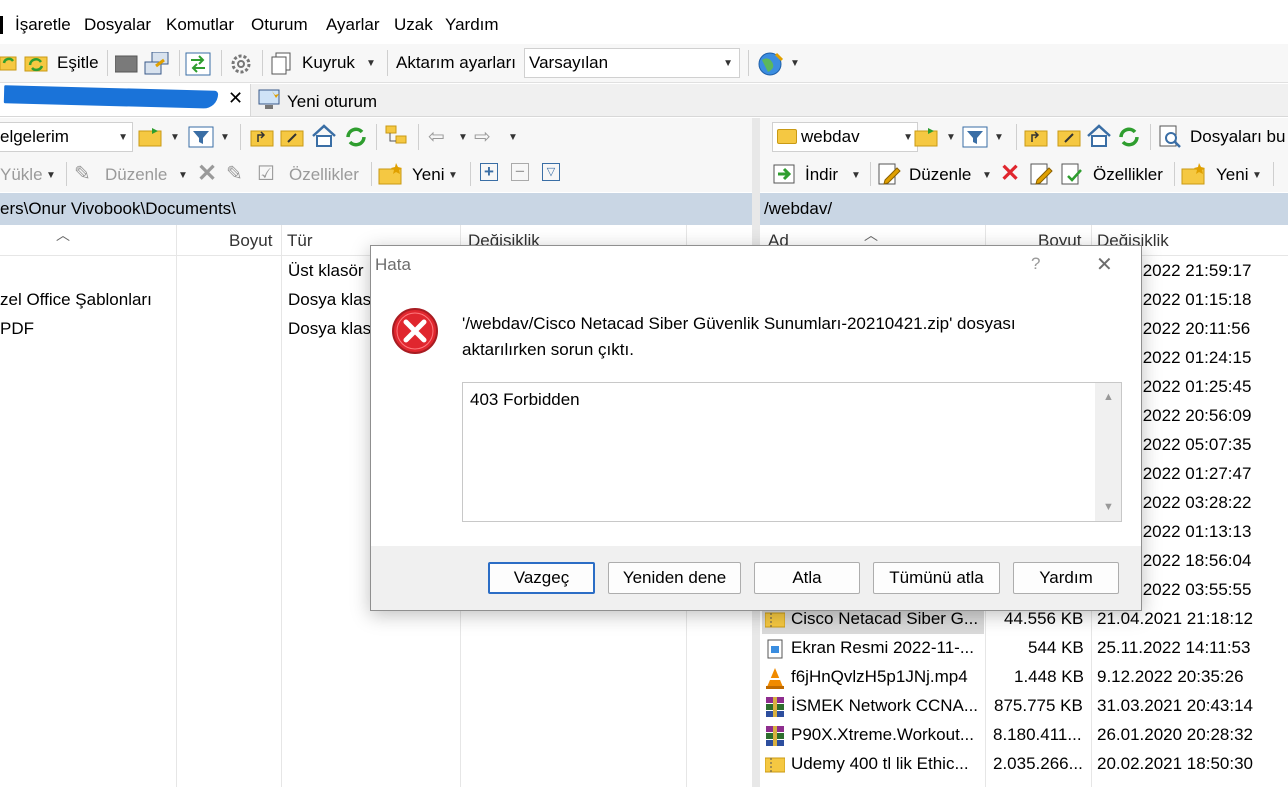  Describe the element at coordinates (489, 172) in the screenshot. I see `select-all-plus-icon: +` at that location.